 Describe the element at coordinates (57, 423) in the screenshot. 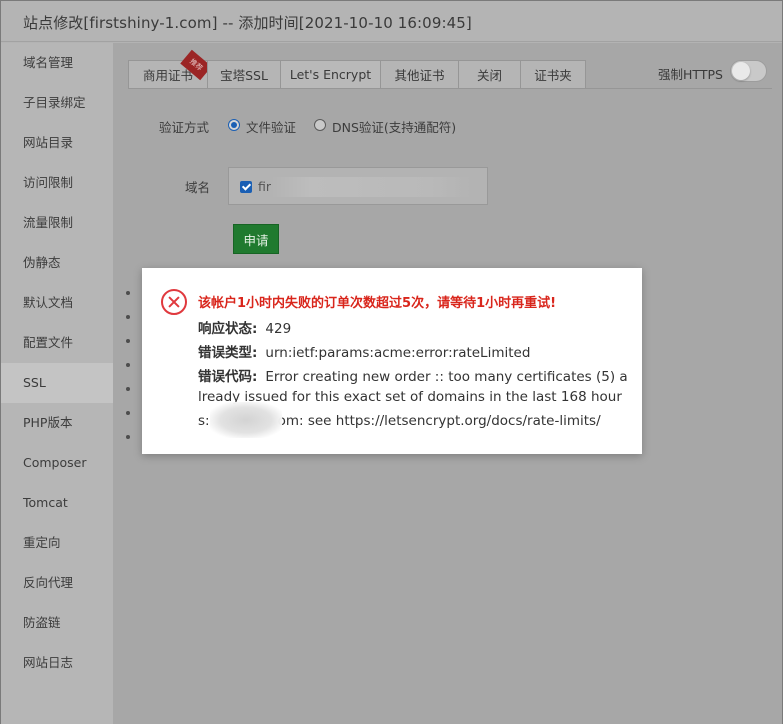

I see `sidebar-item-php-version: PHP版本` at that location.